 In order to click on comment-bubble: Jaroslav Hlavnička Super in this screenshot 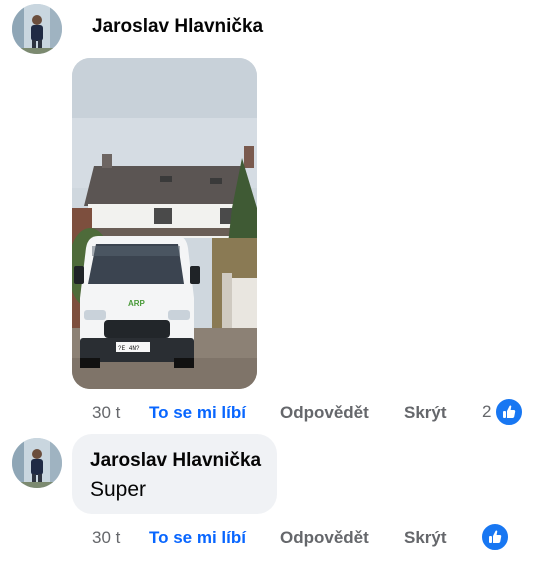, I will do `click(174, 474)`.